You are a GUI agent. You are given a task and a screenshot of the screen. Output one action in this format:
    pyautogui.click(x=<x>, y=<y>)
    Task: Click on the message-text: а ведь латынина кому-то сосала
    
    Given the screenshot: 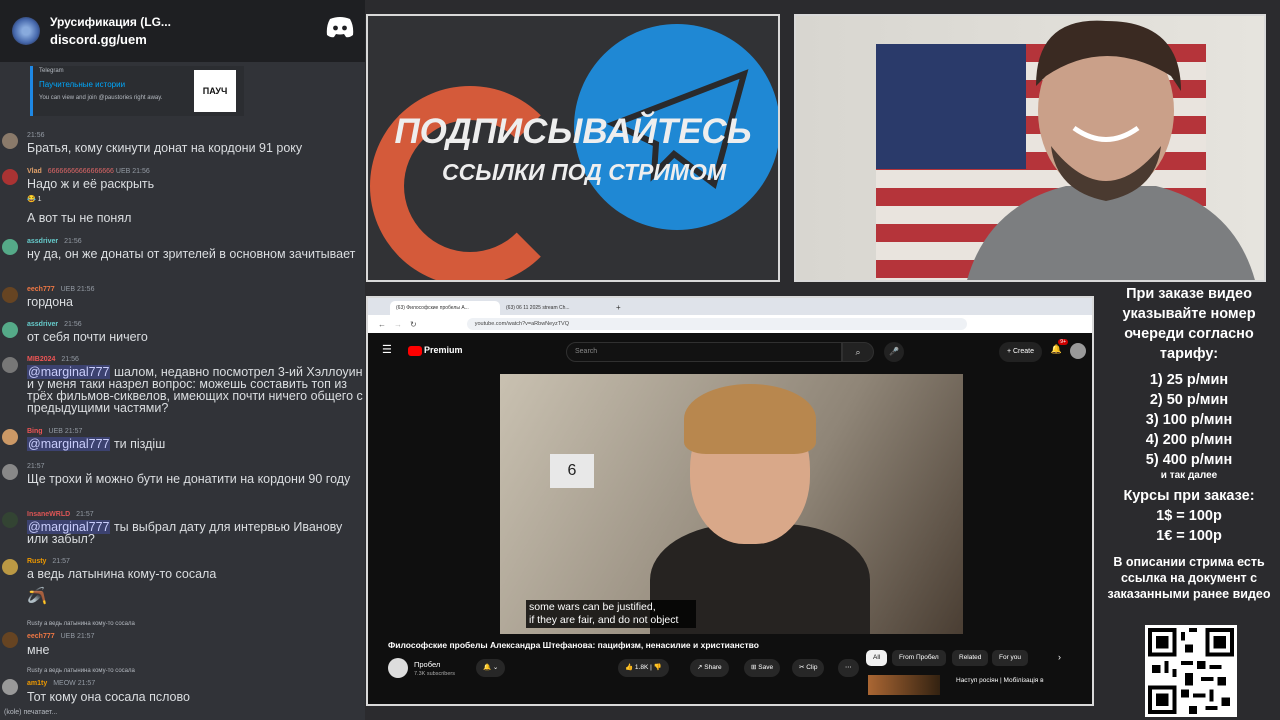 What is the action you would take?
    pyautogui.click(x=122, y=574)
    